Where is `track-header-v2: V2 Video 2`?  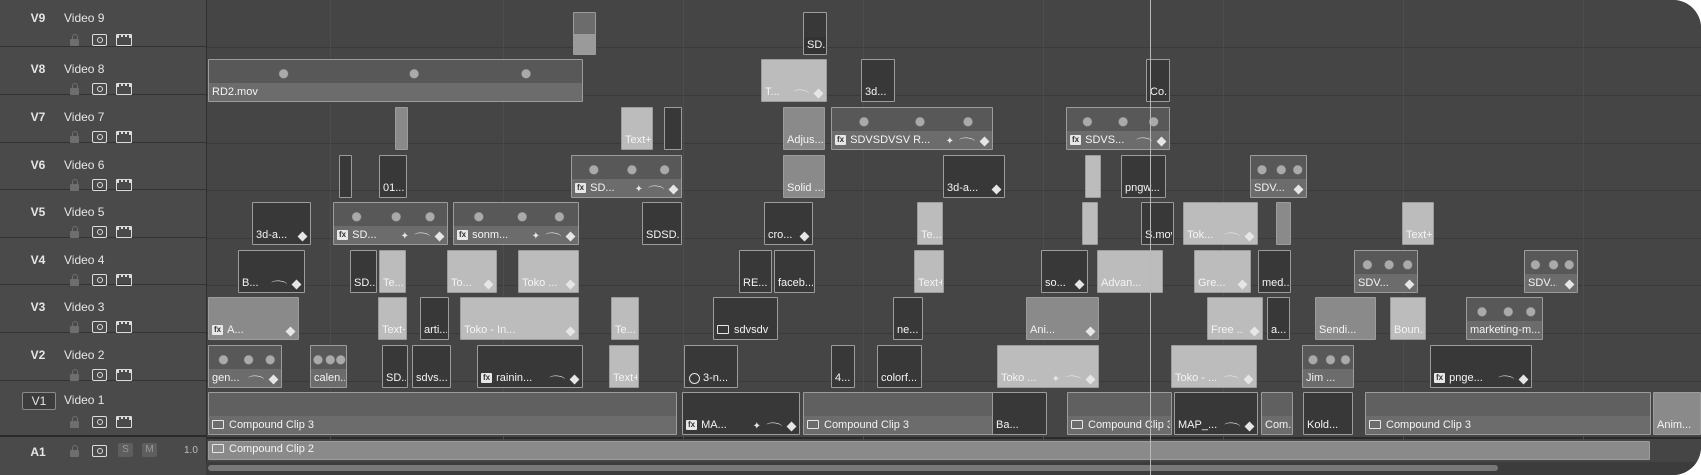 track-header-v2: V2 Video 2 is located at coordinates (103, 357).